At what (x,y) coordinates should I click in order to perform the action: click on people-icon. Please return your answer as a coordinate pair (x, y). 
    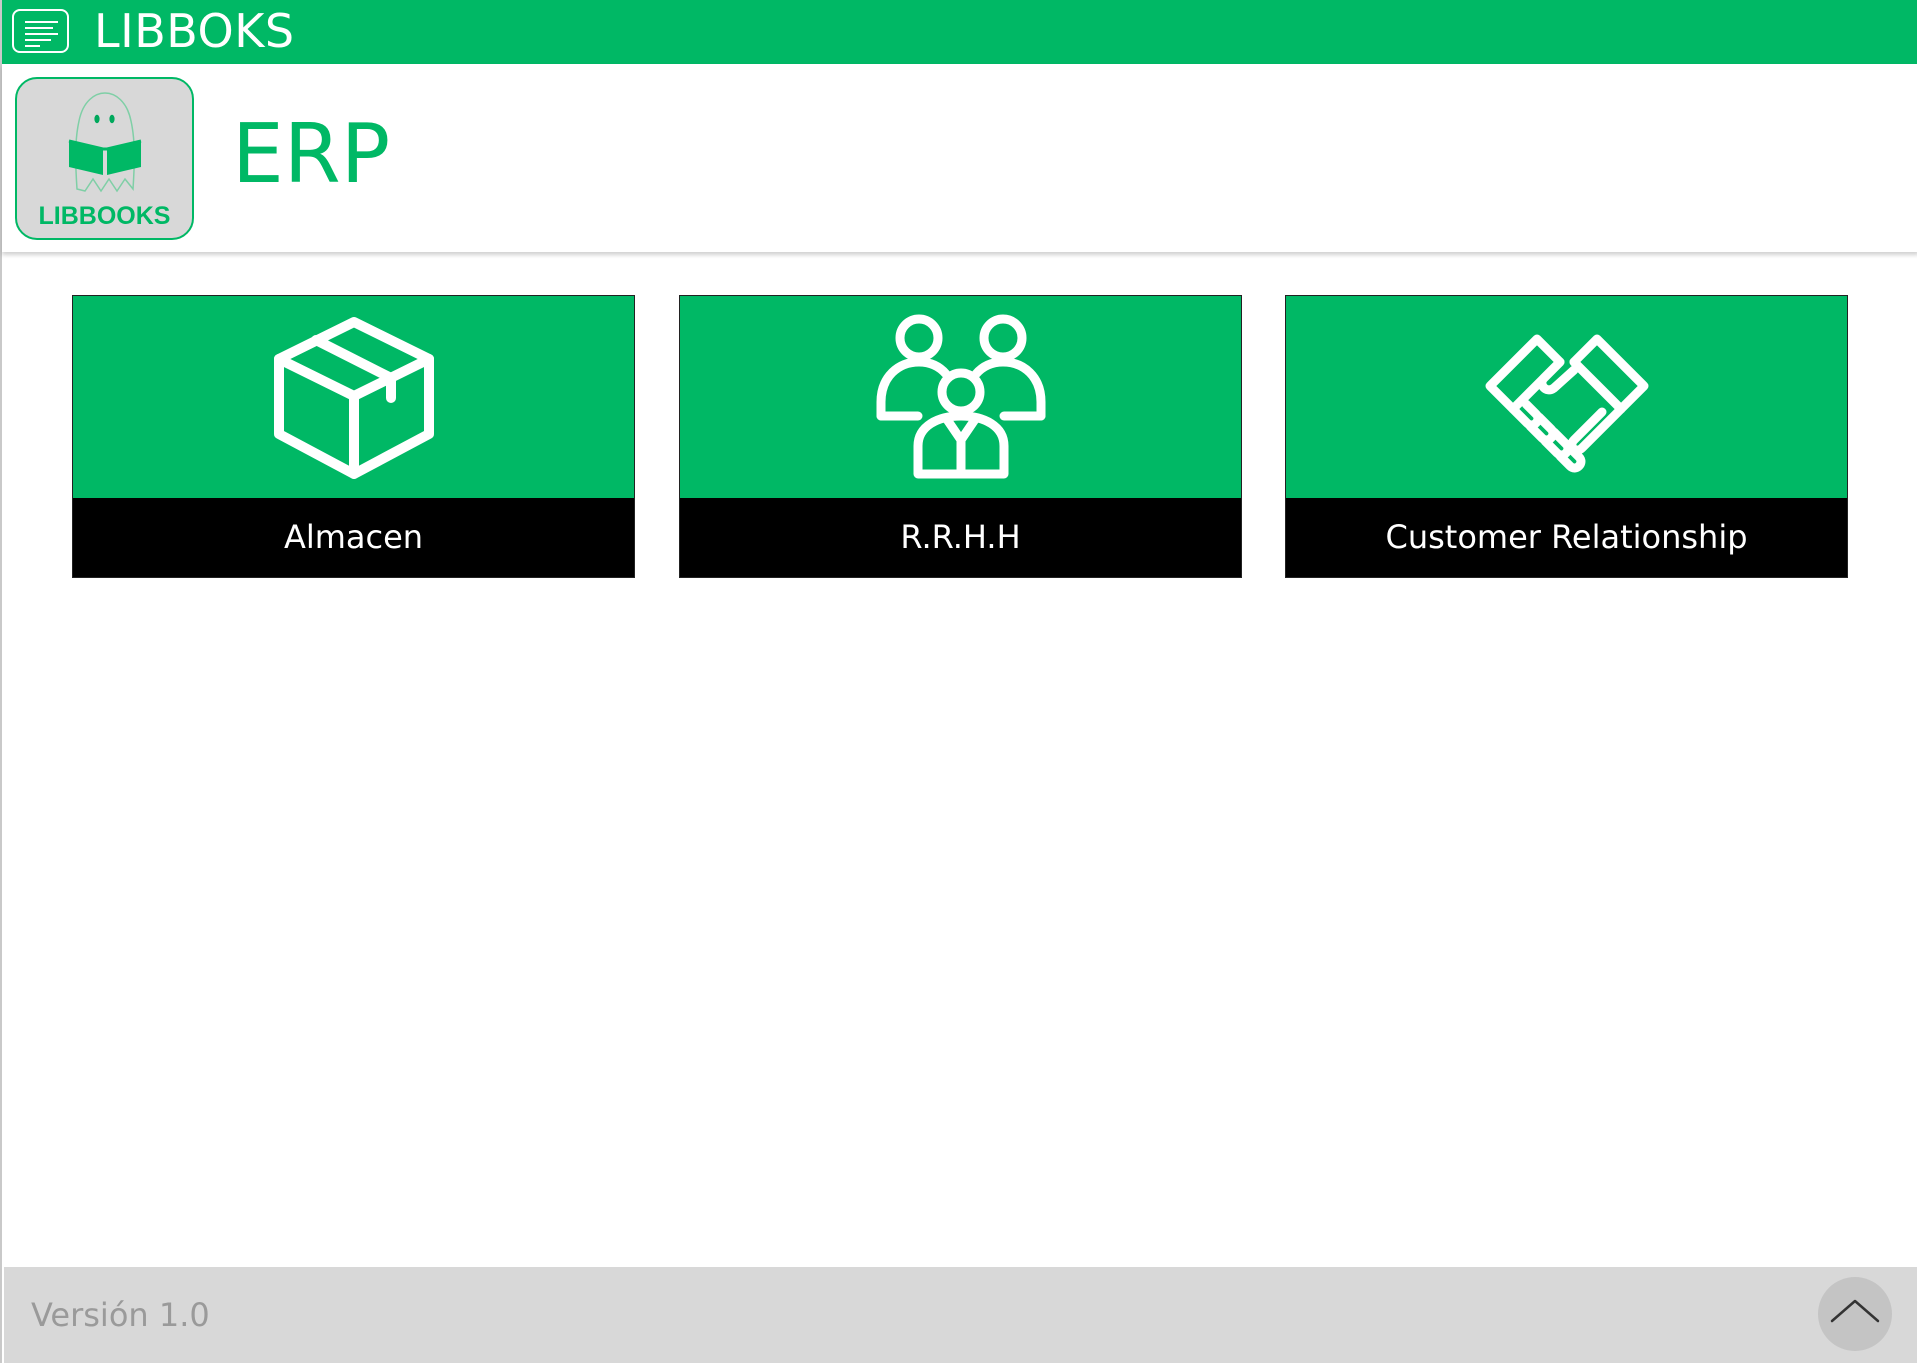
    Looking at the image, I should click on (960, 396).